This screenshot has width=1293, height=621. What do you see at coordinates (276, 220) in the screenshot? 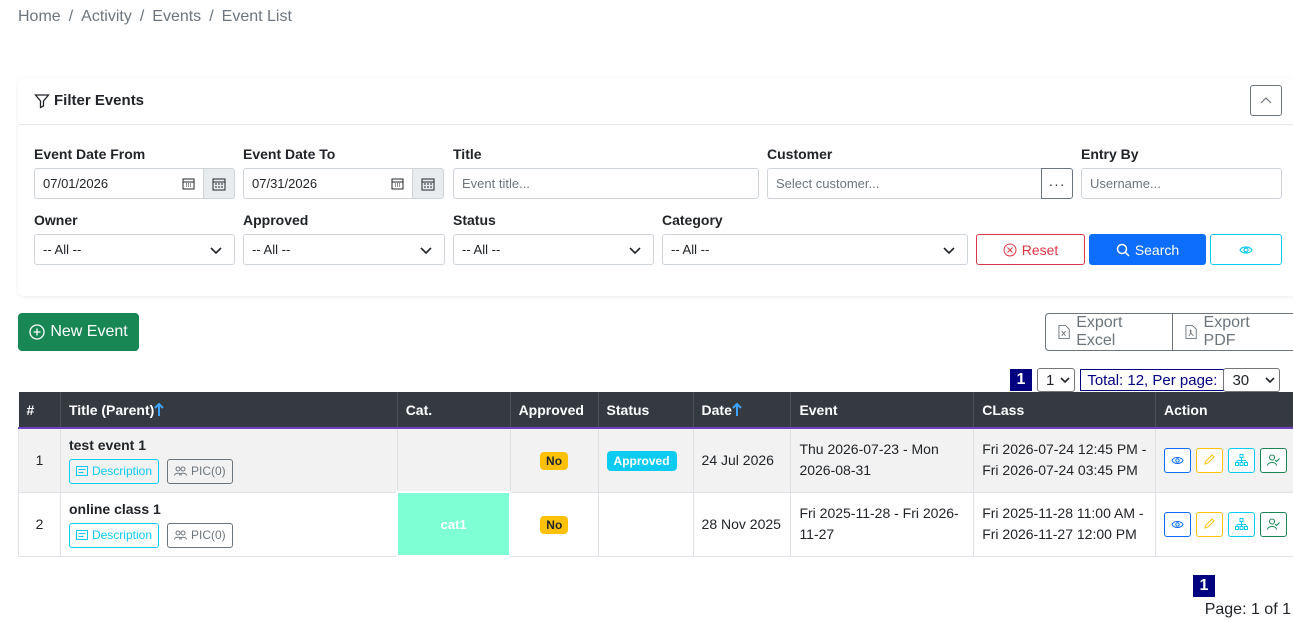
I see `approved-label: Approved` at bounding box center [276, 220].